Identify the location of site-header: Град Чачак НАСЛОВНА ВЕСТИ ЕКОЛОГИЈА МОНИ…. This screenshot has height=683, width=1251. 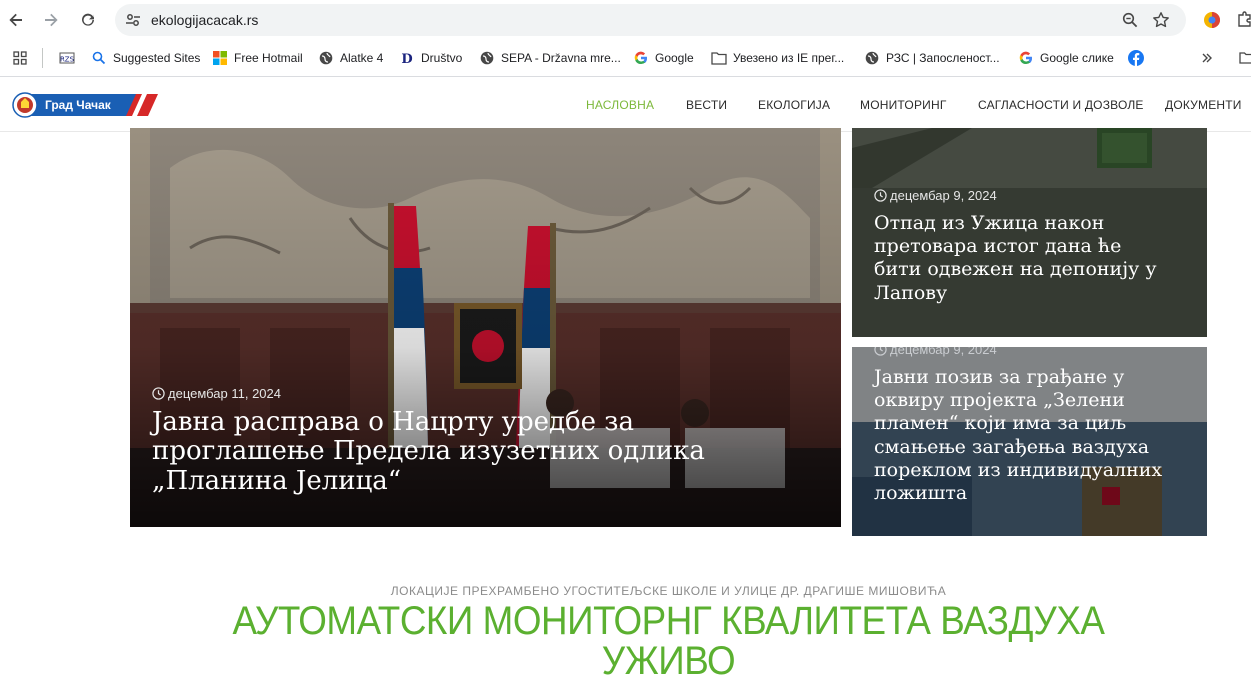
(625, 104).